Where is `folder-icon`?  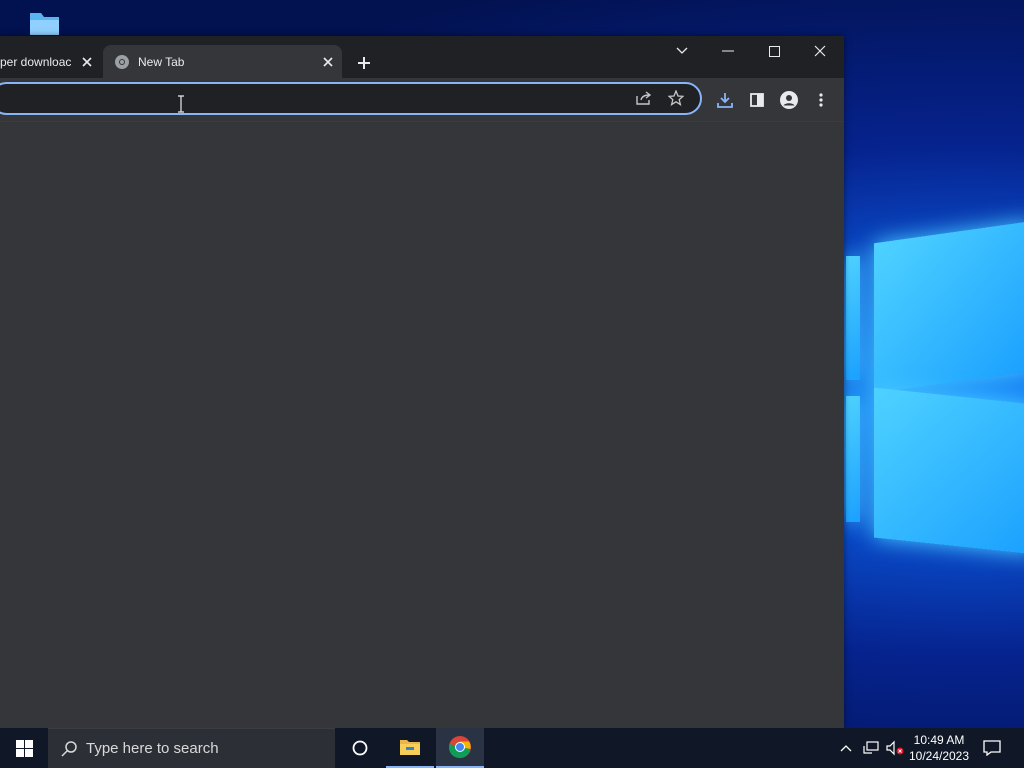 folder-icon is located at coordinates (44, 24).